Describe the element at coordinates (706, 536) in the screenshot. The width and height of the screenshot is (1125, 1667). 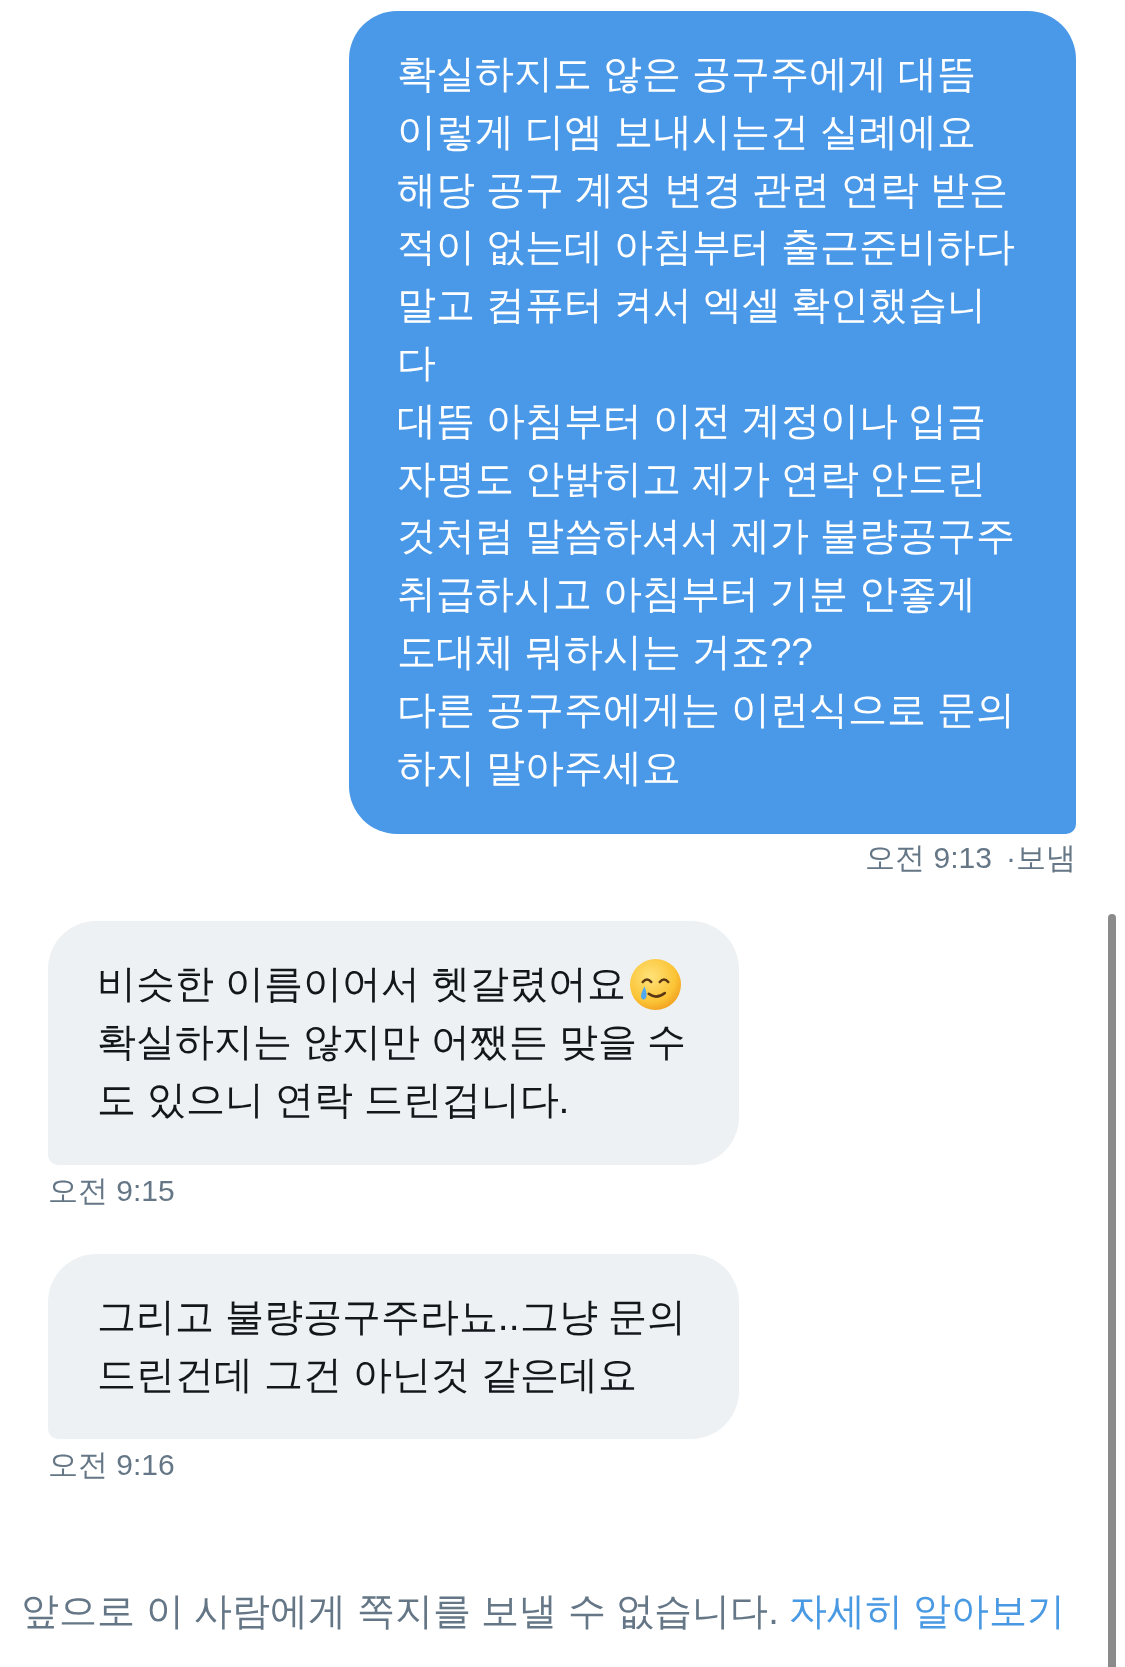
I see `message-text: 대뜸 아침부터 이전 계정이나 입금 자명도 안밝히고 제가 연락 안드린 것처럼 말씀하셔서 제가 불량공구주 취급하시고 아침부터 기분 안좋게 도대체 뭐하시는 거죠??` at that location.